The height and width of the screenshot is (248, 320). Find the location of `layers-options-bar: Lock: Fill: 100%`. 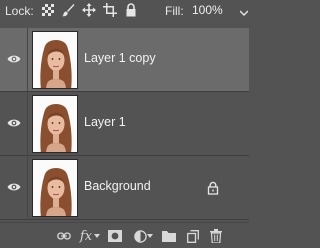

layers-options-bar: Lock: Fill: 100% is located at coordinates (124, 11).